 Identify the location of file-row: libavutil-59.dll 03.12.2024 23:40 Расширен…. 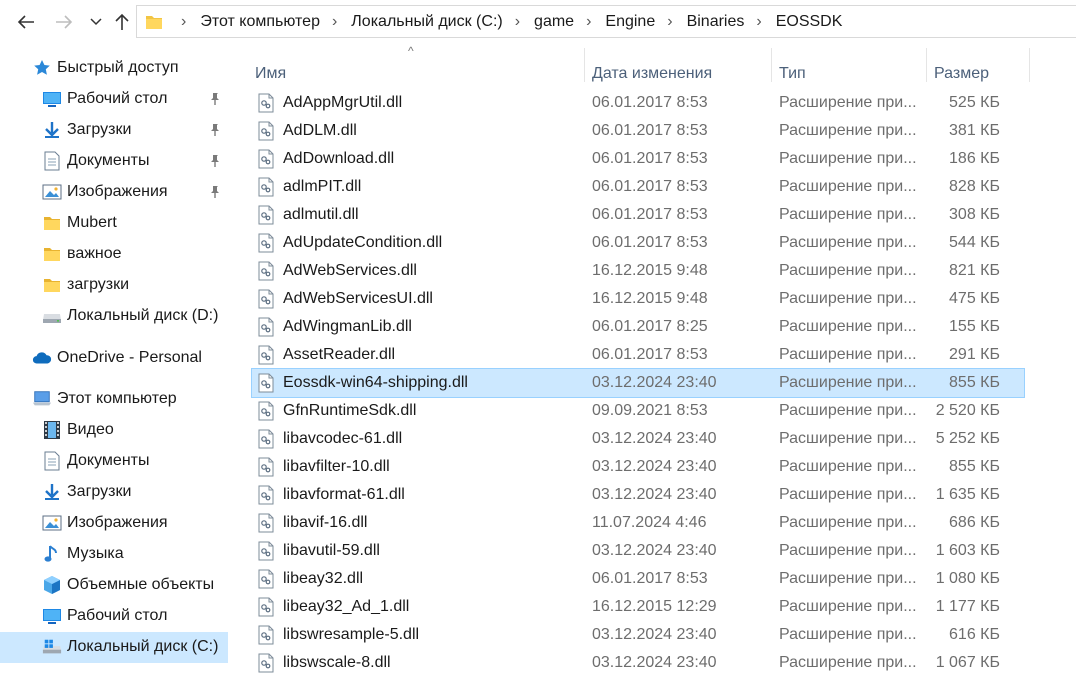
(638, 551).